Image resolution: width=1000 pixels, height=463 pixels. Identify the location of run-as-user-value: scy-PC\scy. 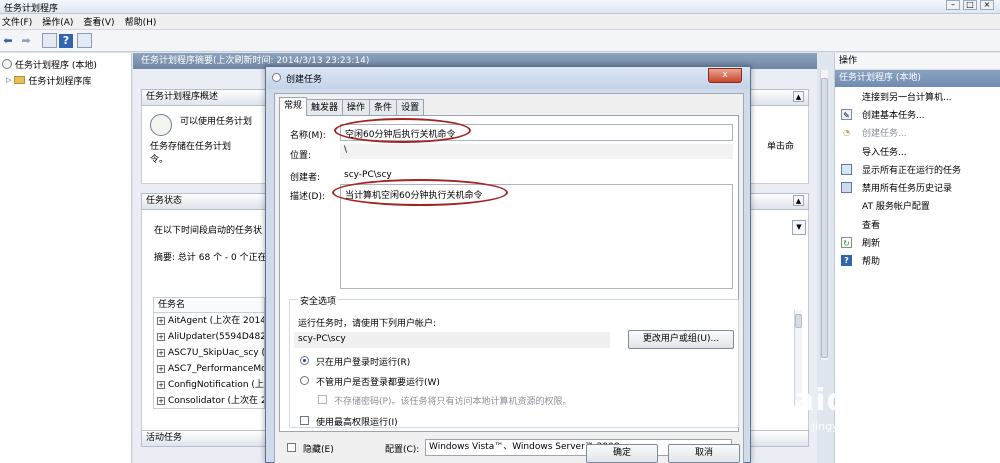
(322, 339).